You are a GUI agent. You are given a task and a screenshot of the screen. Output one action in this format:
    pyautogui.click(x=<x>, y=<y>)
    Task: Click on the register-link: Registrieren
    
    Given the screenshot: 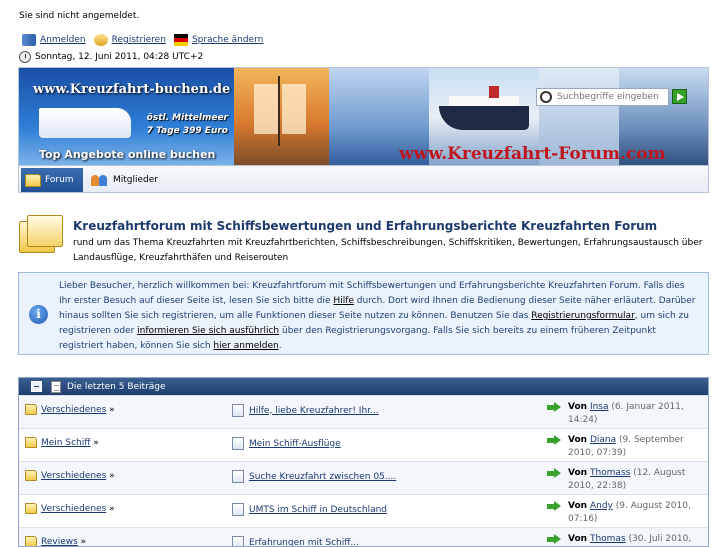 What is the action you would take?
    pyautogui.click(x=139, y=40)
    